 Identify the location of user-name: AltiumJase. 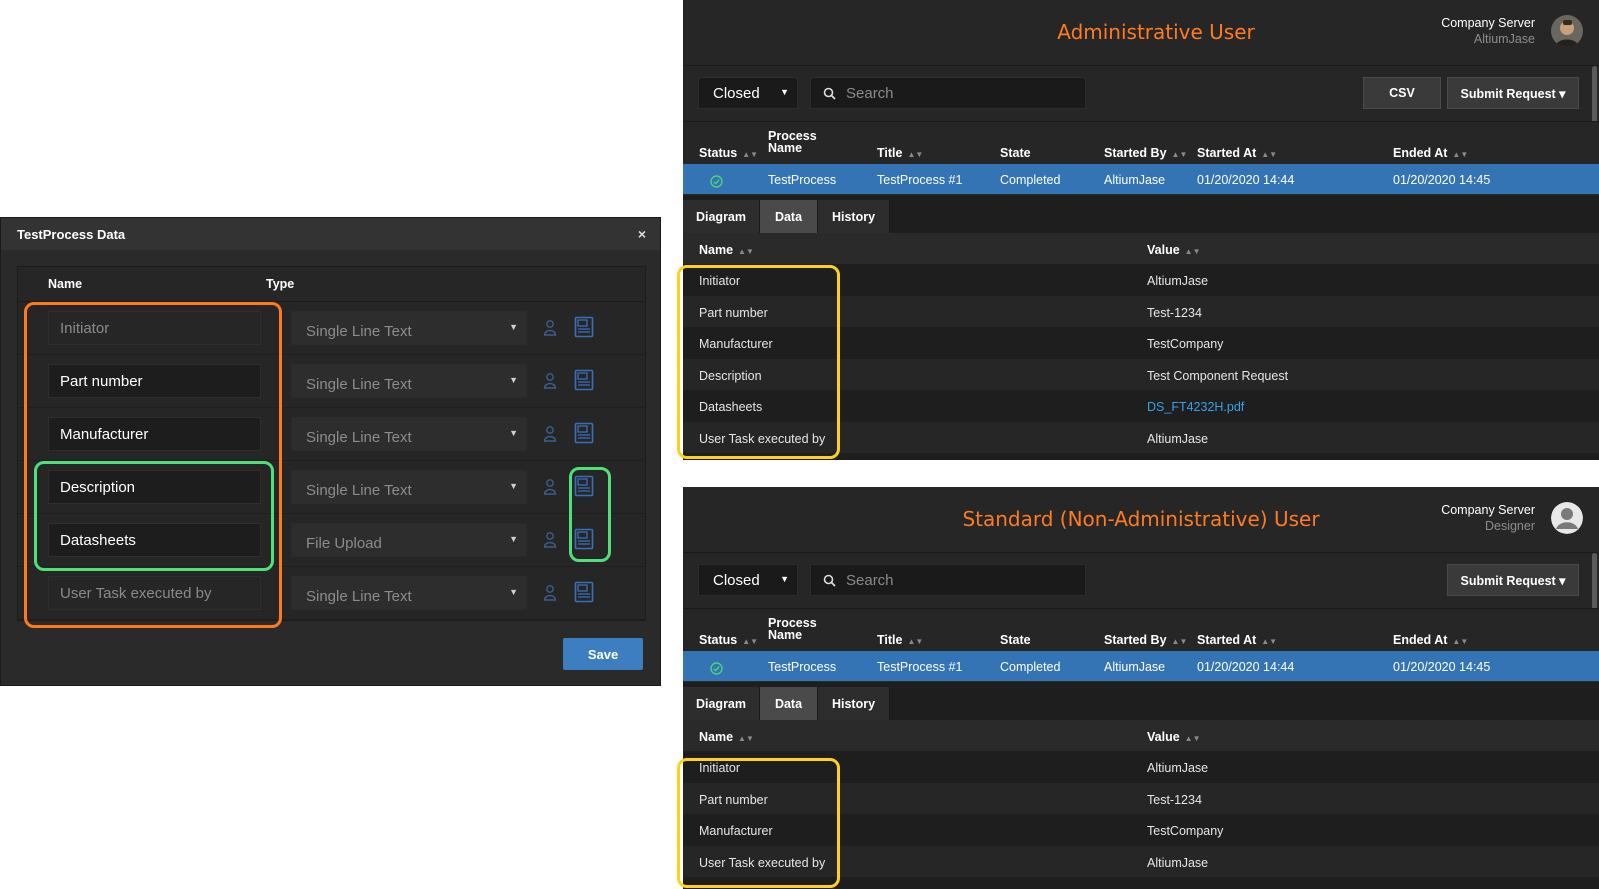
(1504, 39).